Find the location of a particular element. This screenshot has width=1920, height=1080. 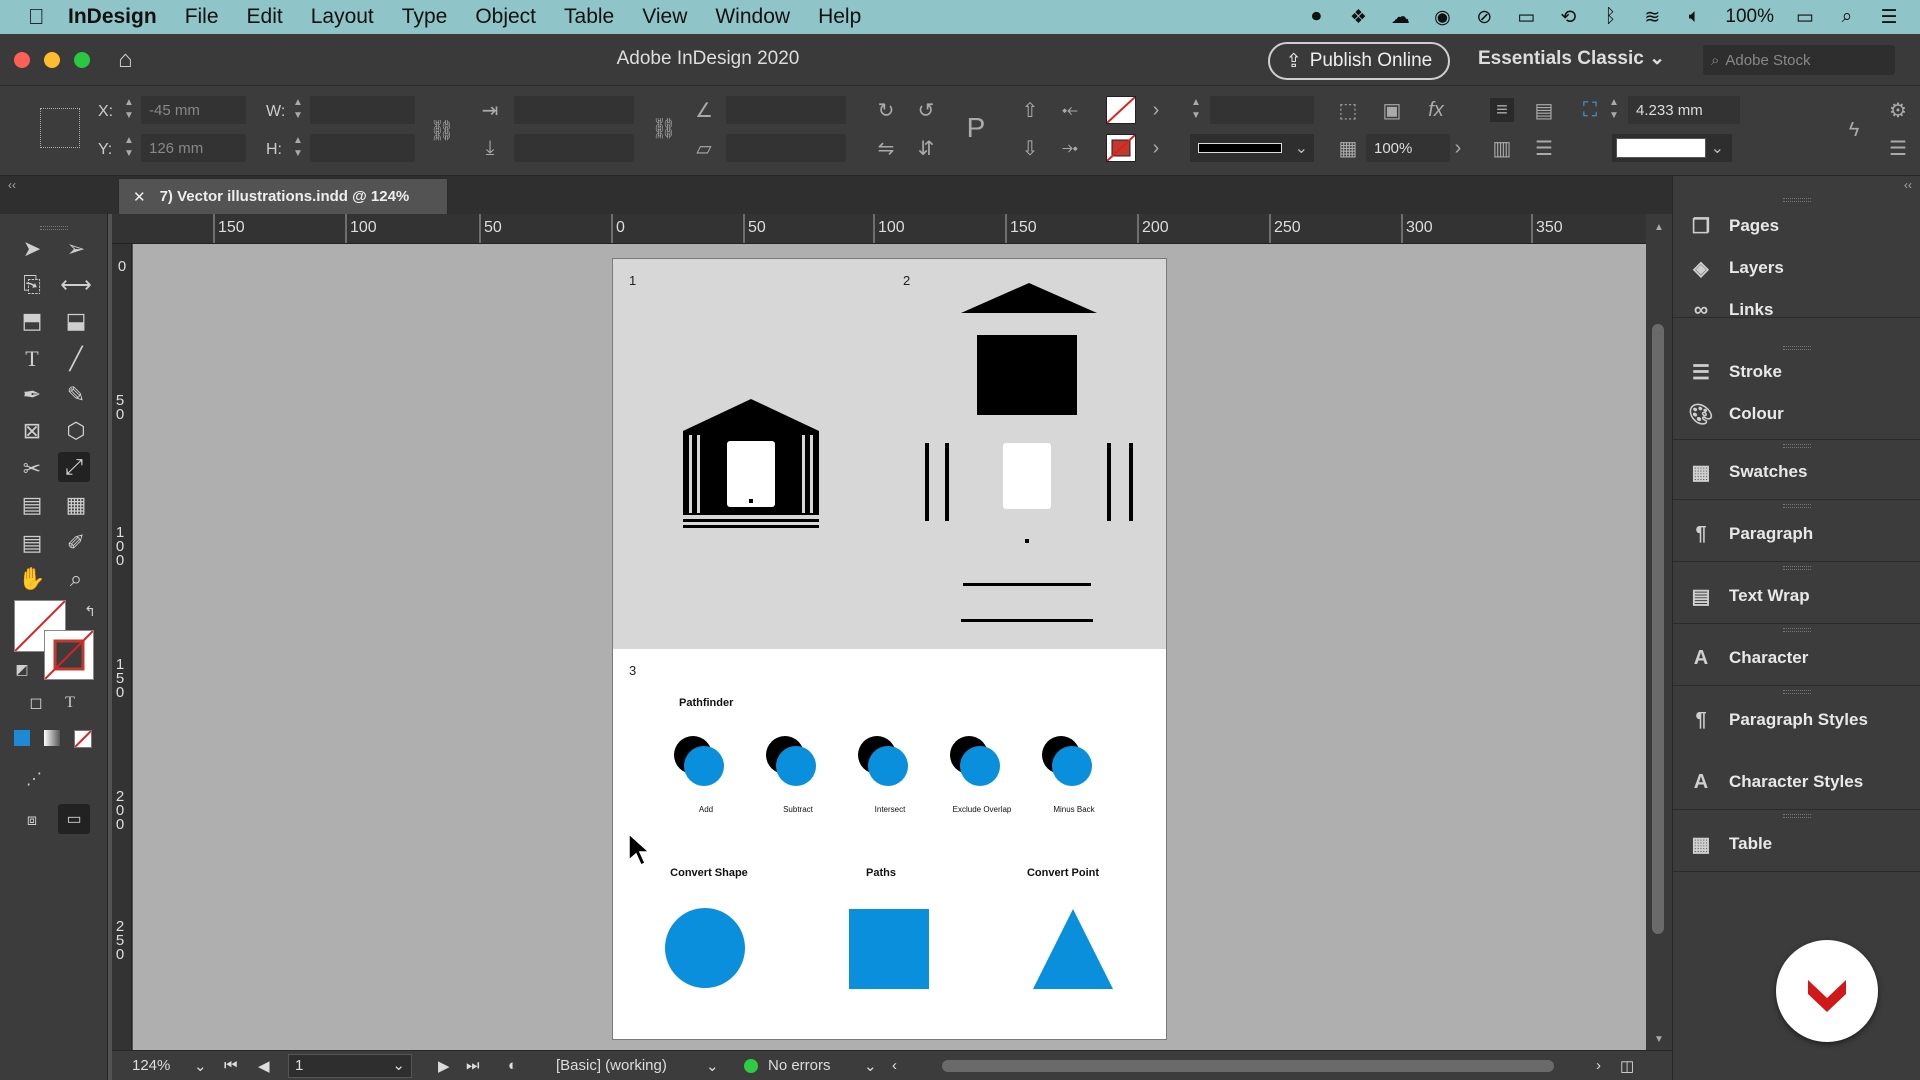

zoom-chevron-icon: ⌄ is located at coordinates (200, 1066).